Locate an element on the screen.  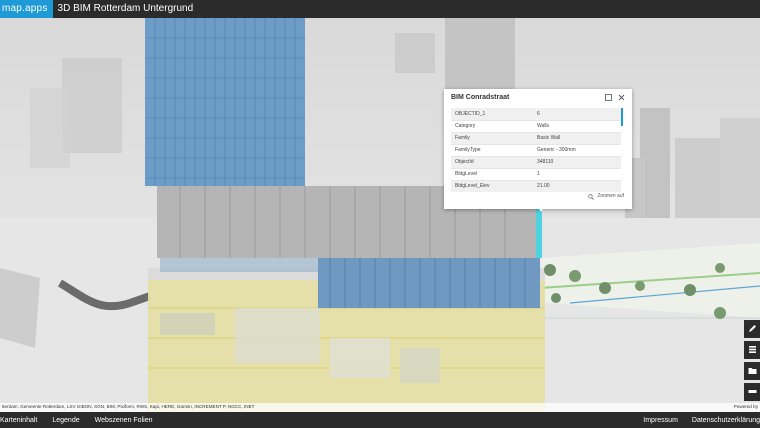
attribute-value: Walls is located at coordinates (577, 126).